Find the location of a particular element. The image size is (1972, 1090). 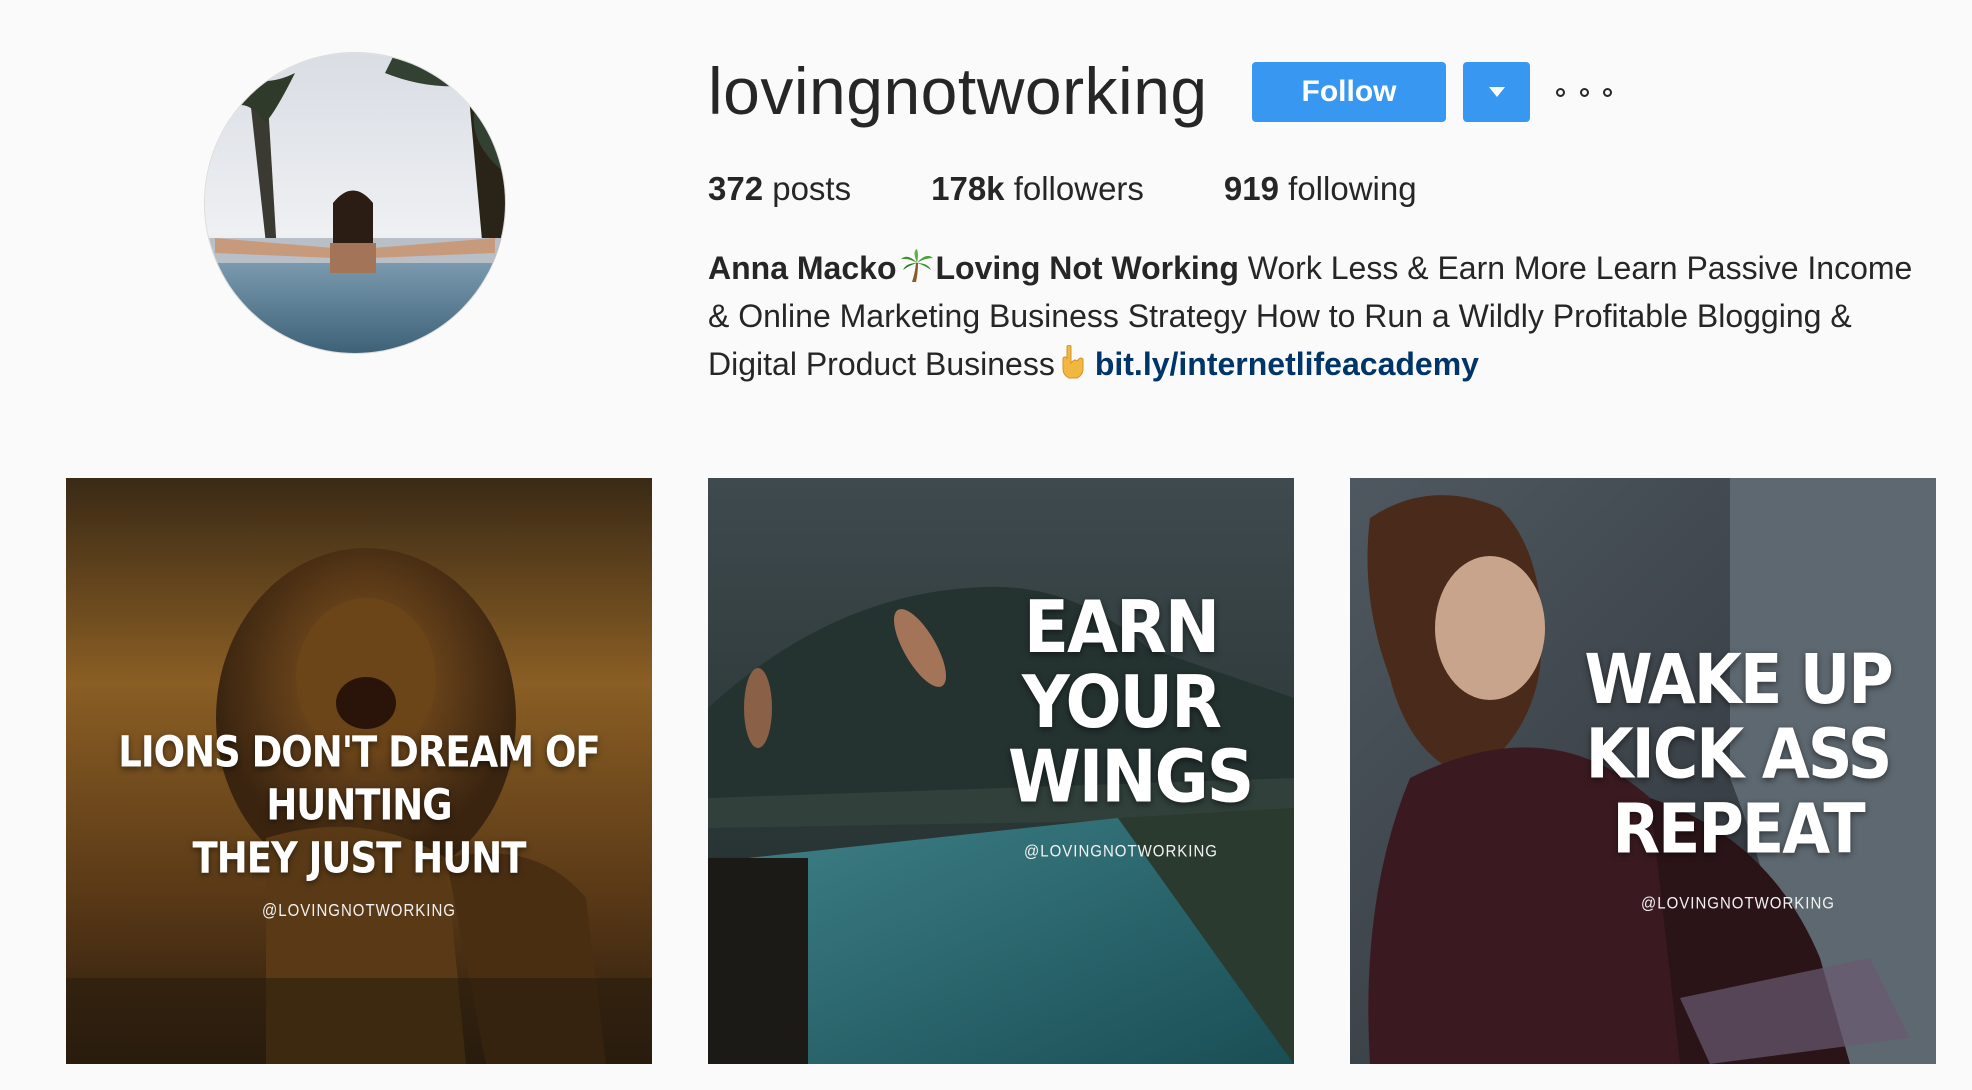

following-count: 919 is located at coordinates (1251, 188).